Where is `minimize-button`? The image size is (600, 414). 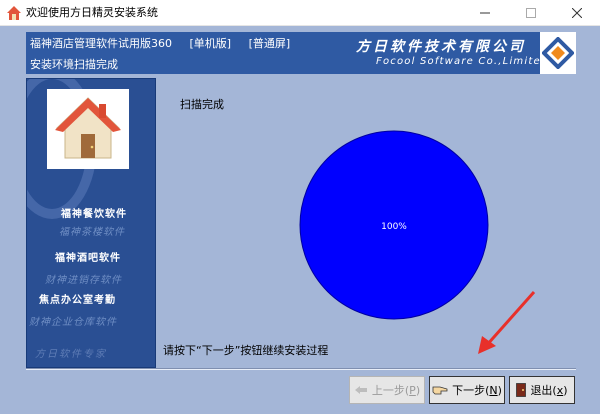
minimize-button is located at coordinates (485, 13).